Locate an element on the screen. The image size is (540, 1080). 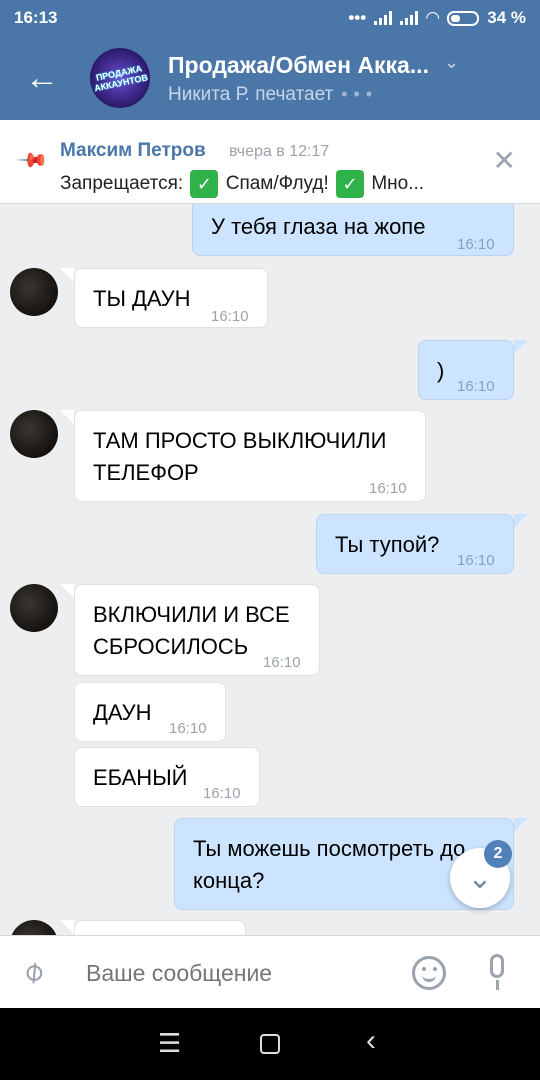
pinned-item-1: Спам/Флуд! is located at coordinates (277, 184).